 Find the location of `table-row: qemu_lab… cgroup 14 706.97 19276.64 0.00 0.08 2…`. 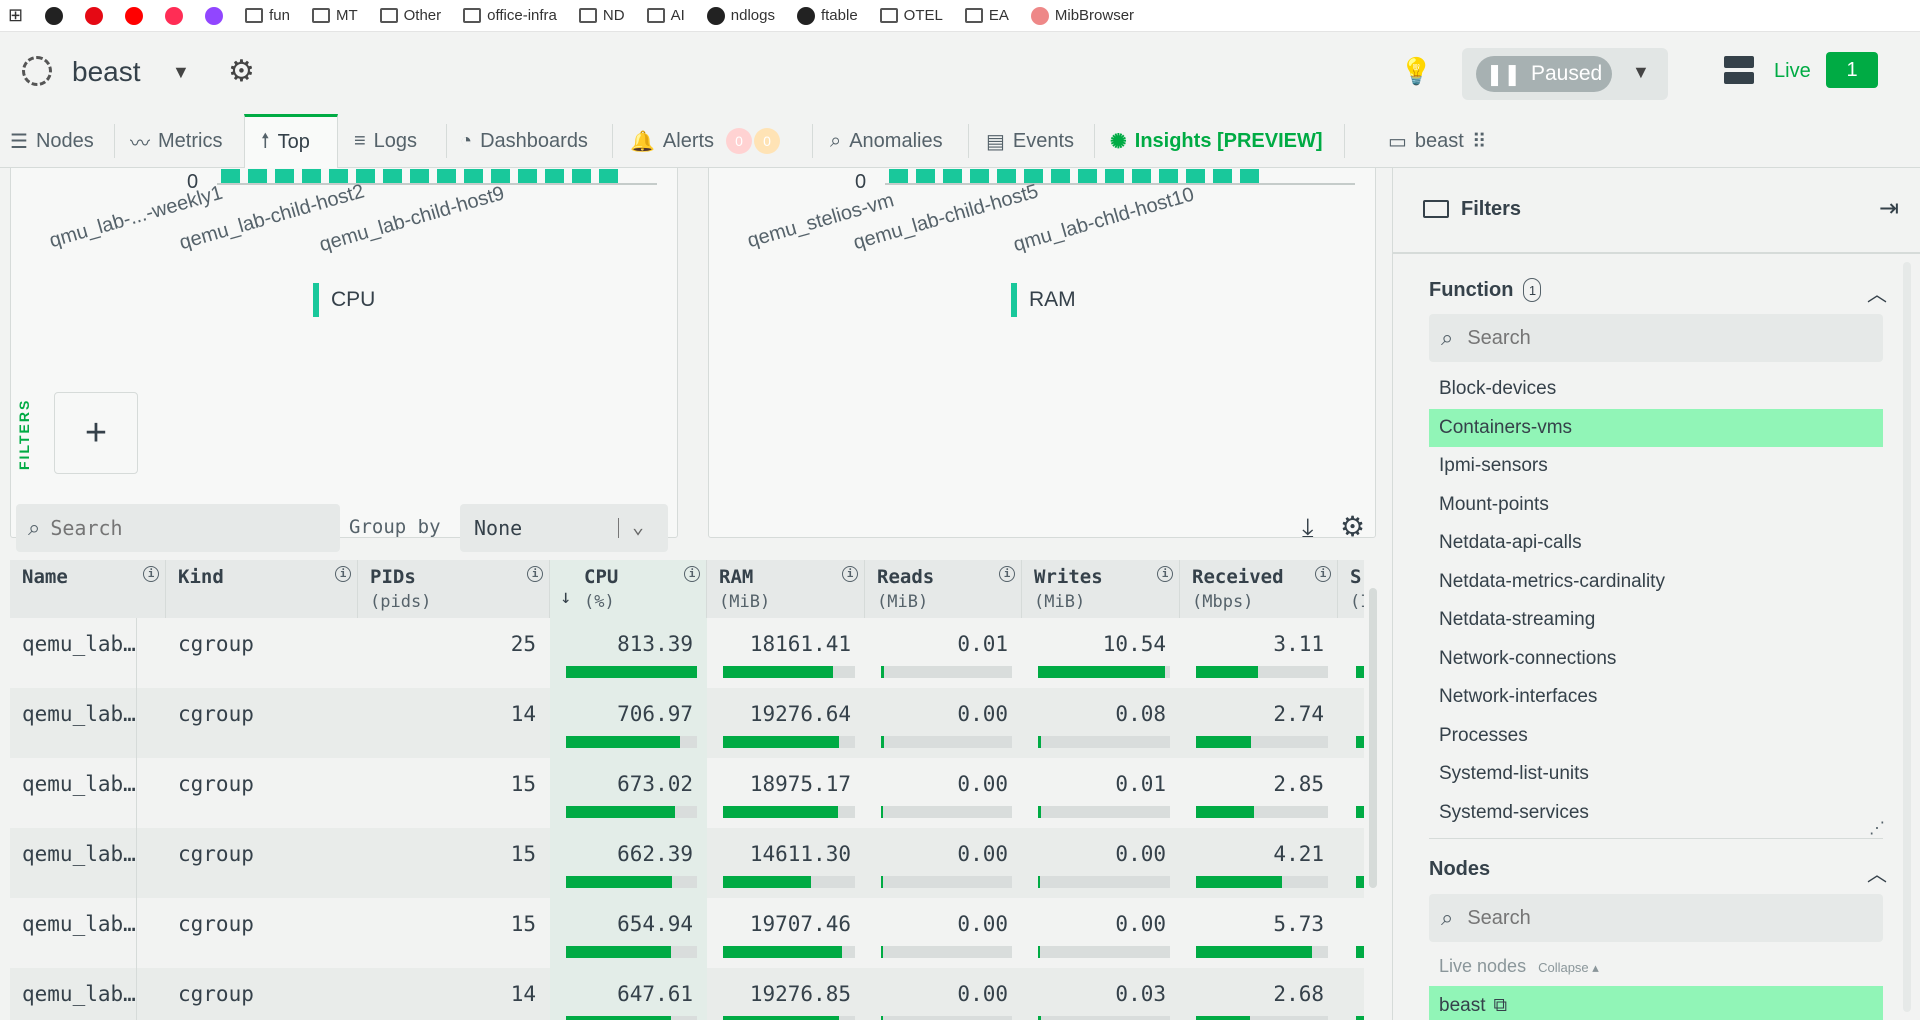

table-row: qemu_lab… cgroup 14 706.97 19276.64 0.00 0.08 2… is located at coordinates (687, 723).